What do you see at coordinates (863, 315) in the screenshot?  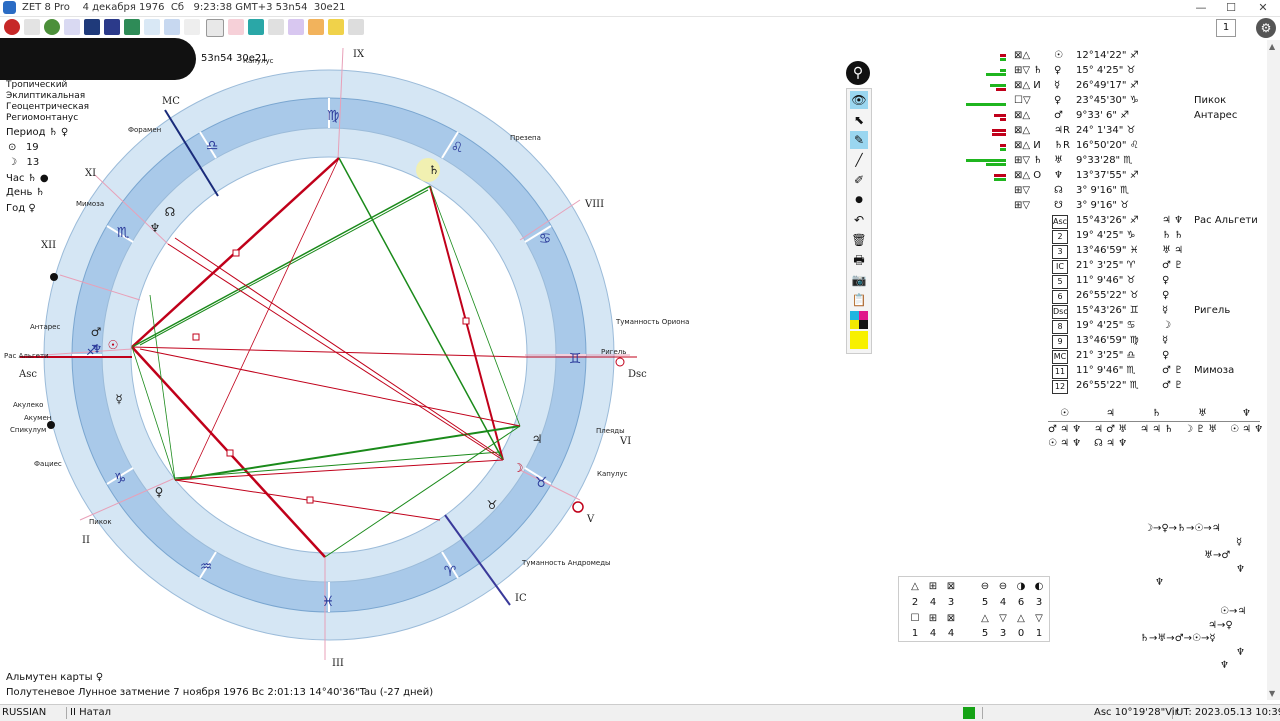 I see `color-magenta` at bounding box center [863, 315].